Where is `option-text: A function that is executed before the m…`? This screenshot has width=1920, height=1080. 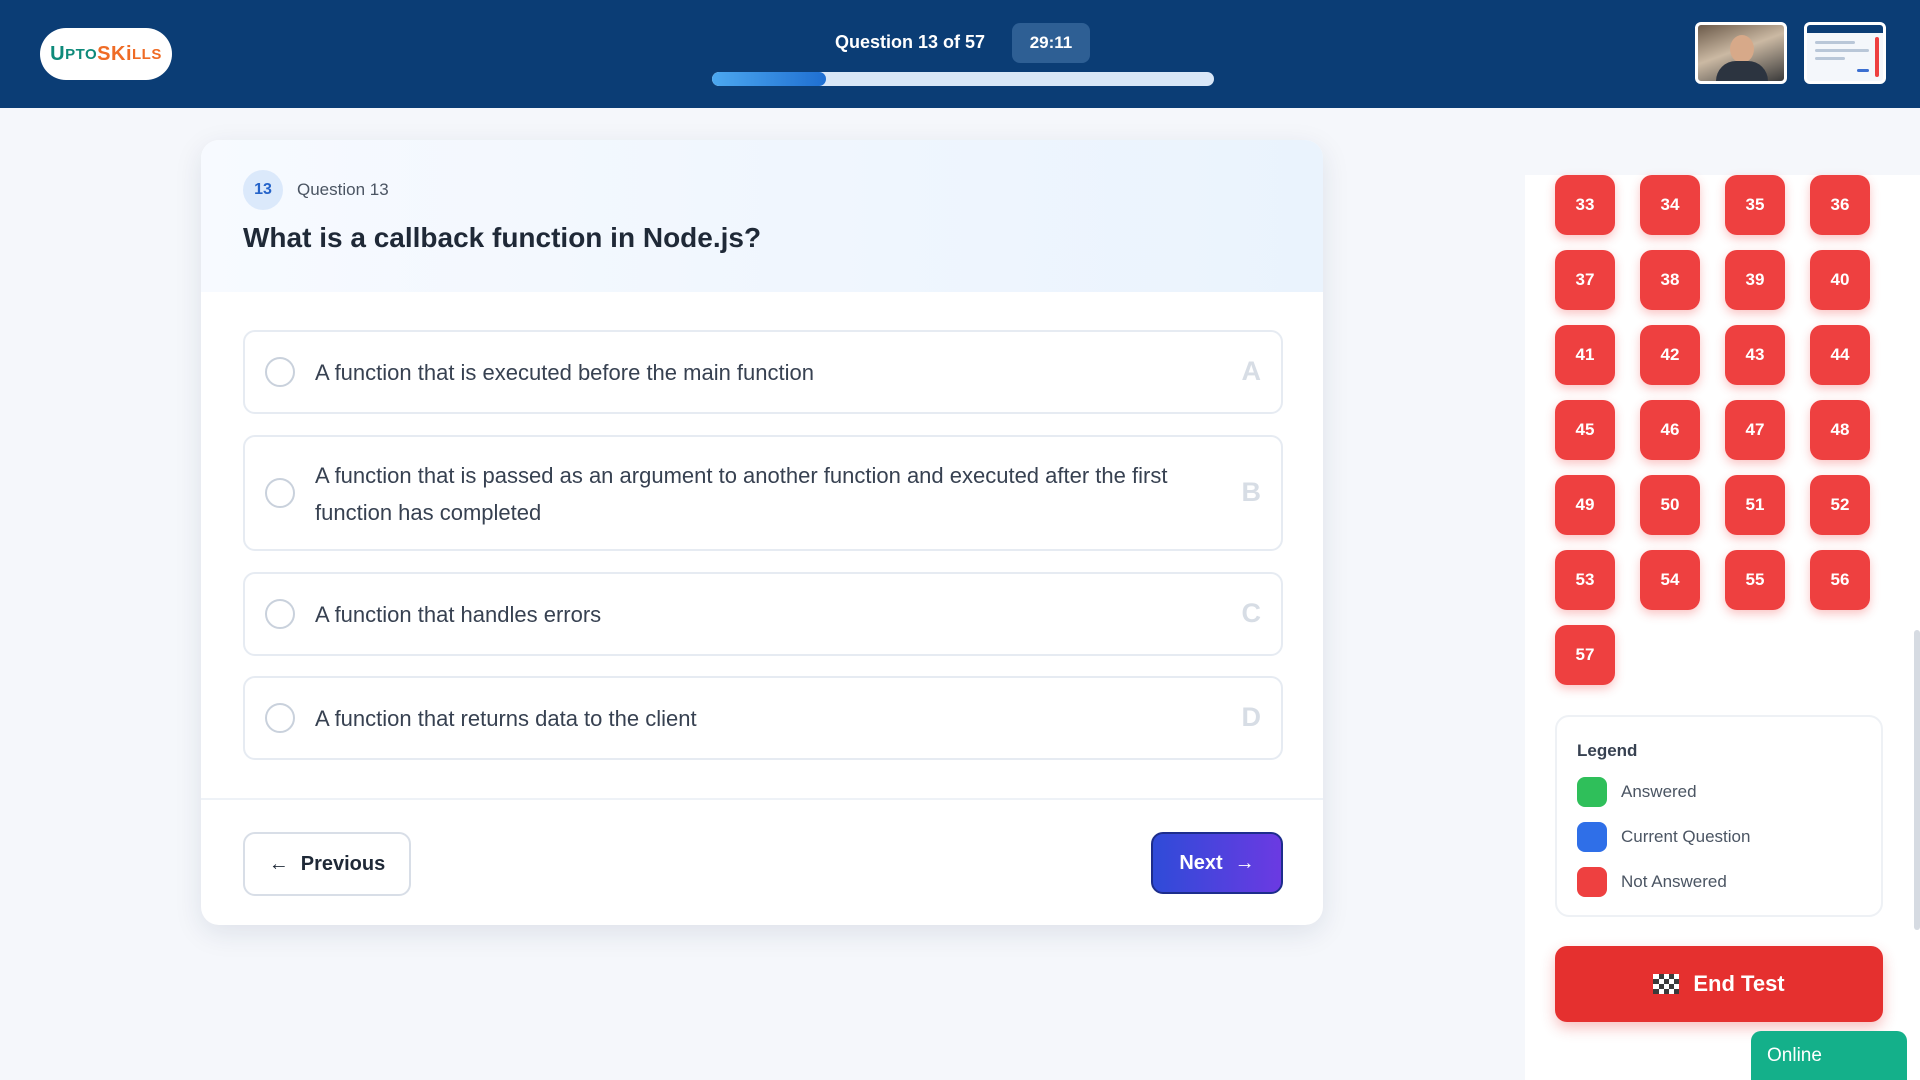
option-text: A function that is executed before the m… is located at coordinates (564, 372).